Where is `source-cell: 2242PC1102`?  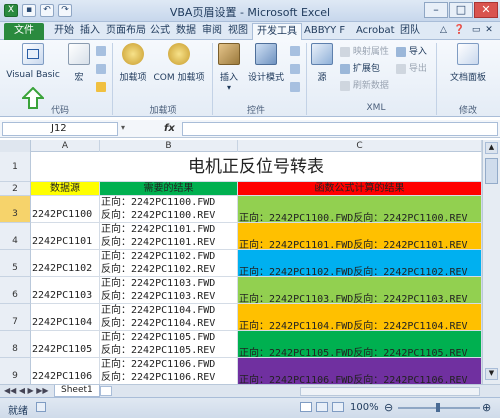
source-cell: 2242PC1102 is located at coordinates (65, 263).